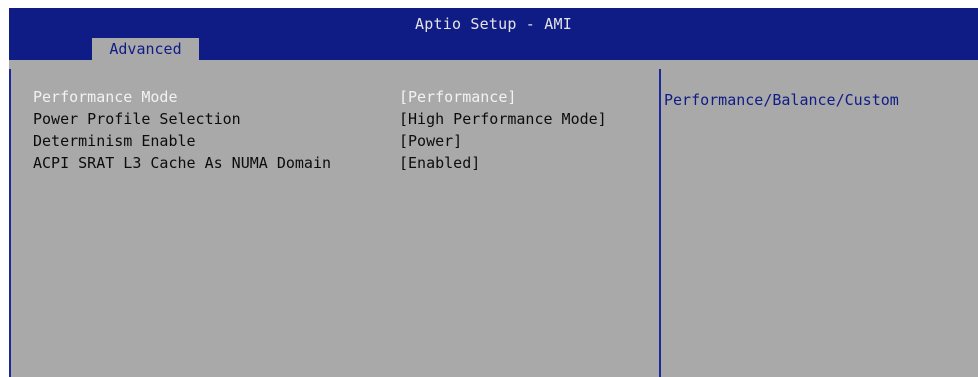 The width and height of the screenshot is (978, 377). I want to click on app-title: Aptio Setup - AMI, so click(493, 24).